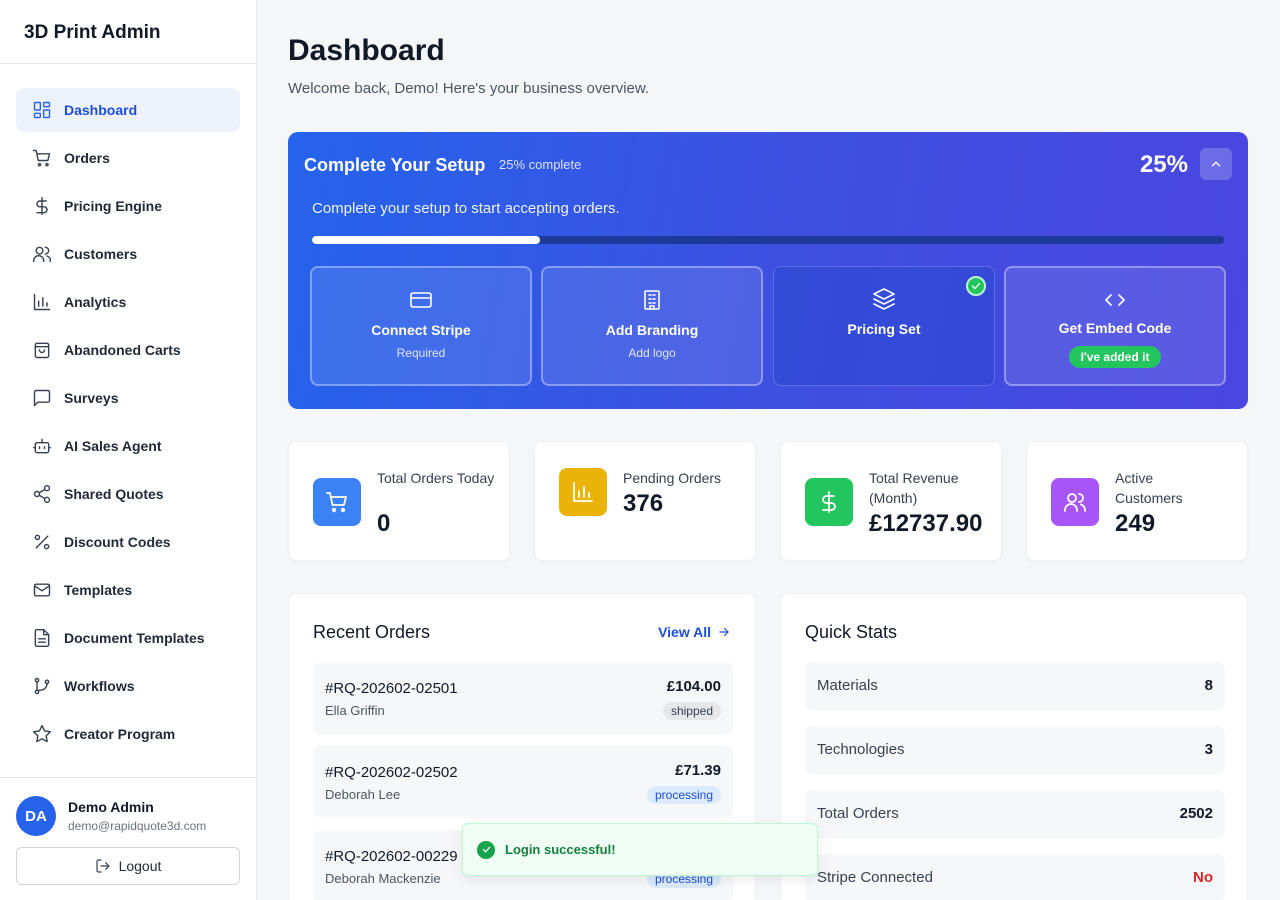 This screenshot has height=900, width=1280. Describe the element at coordinates (540, 164) in the screenshot. I see `setup-complete-text: 25% complete` at that location.